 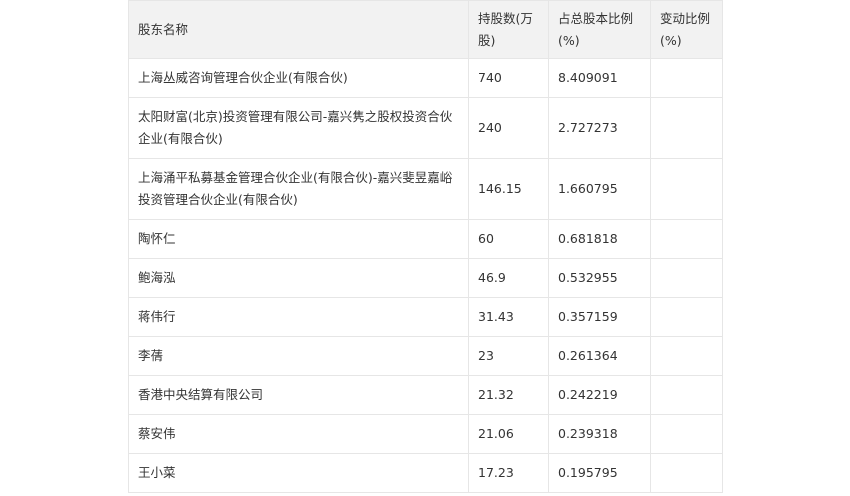 I want to click on cell-shares-held: 46.9, so click(x=508, y=278).